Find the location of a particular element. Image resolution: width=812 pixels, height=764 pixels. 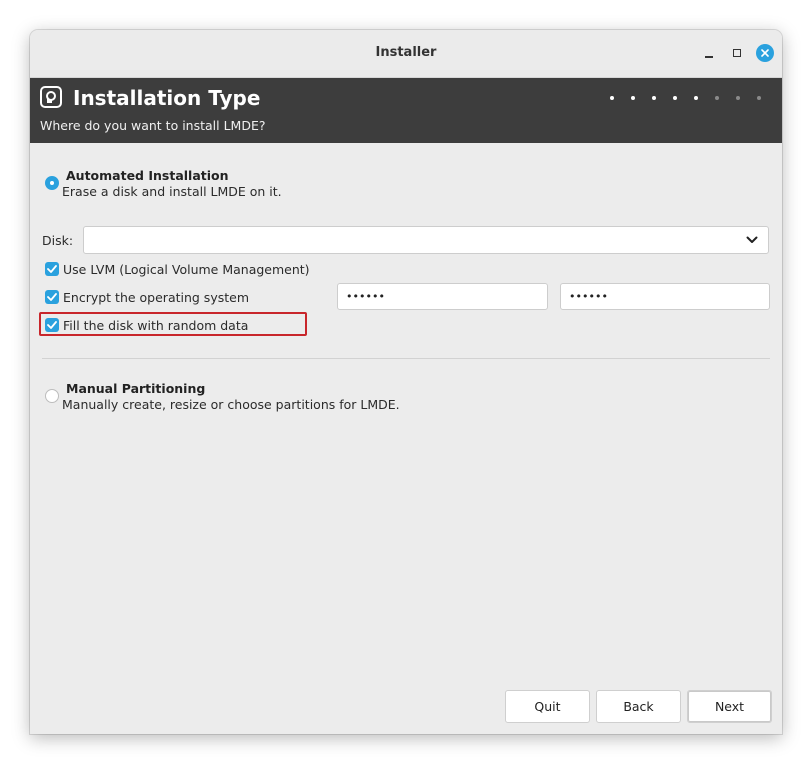

quit-button: Quit is located at coordinates (547, 706).